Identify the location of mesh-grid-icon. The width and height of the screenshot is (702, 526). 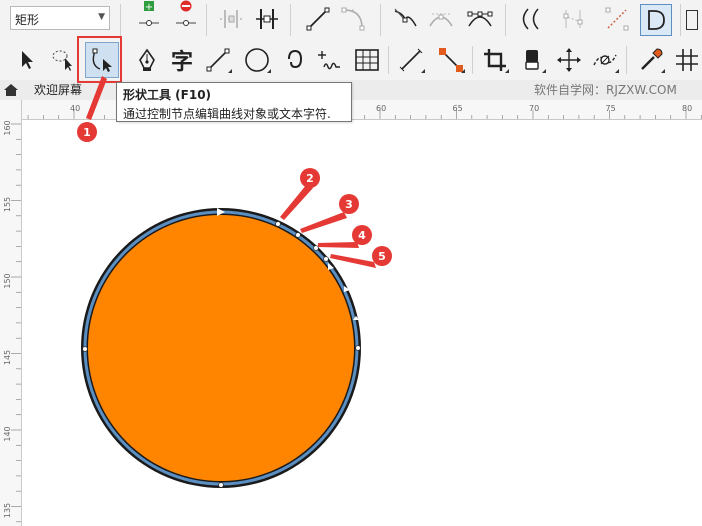
(687, 60).